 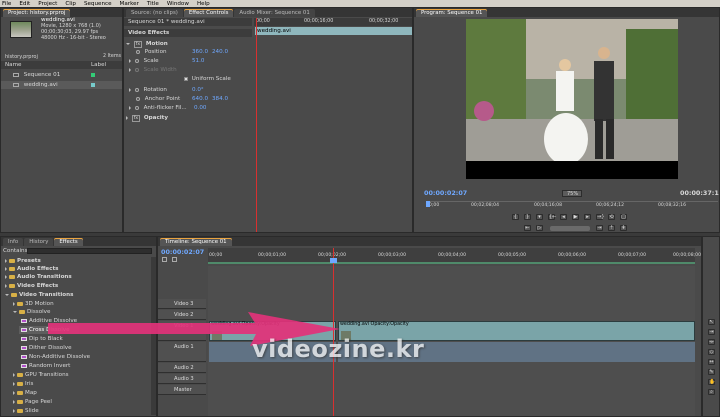 What do you see at coordinates (39, 295) in the screenshot?
I see `effects-item-video-transitions: Video Transitions` at bounding box center [39, 295].